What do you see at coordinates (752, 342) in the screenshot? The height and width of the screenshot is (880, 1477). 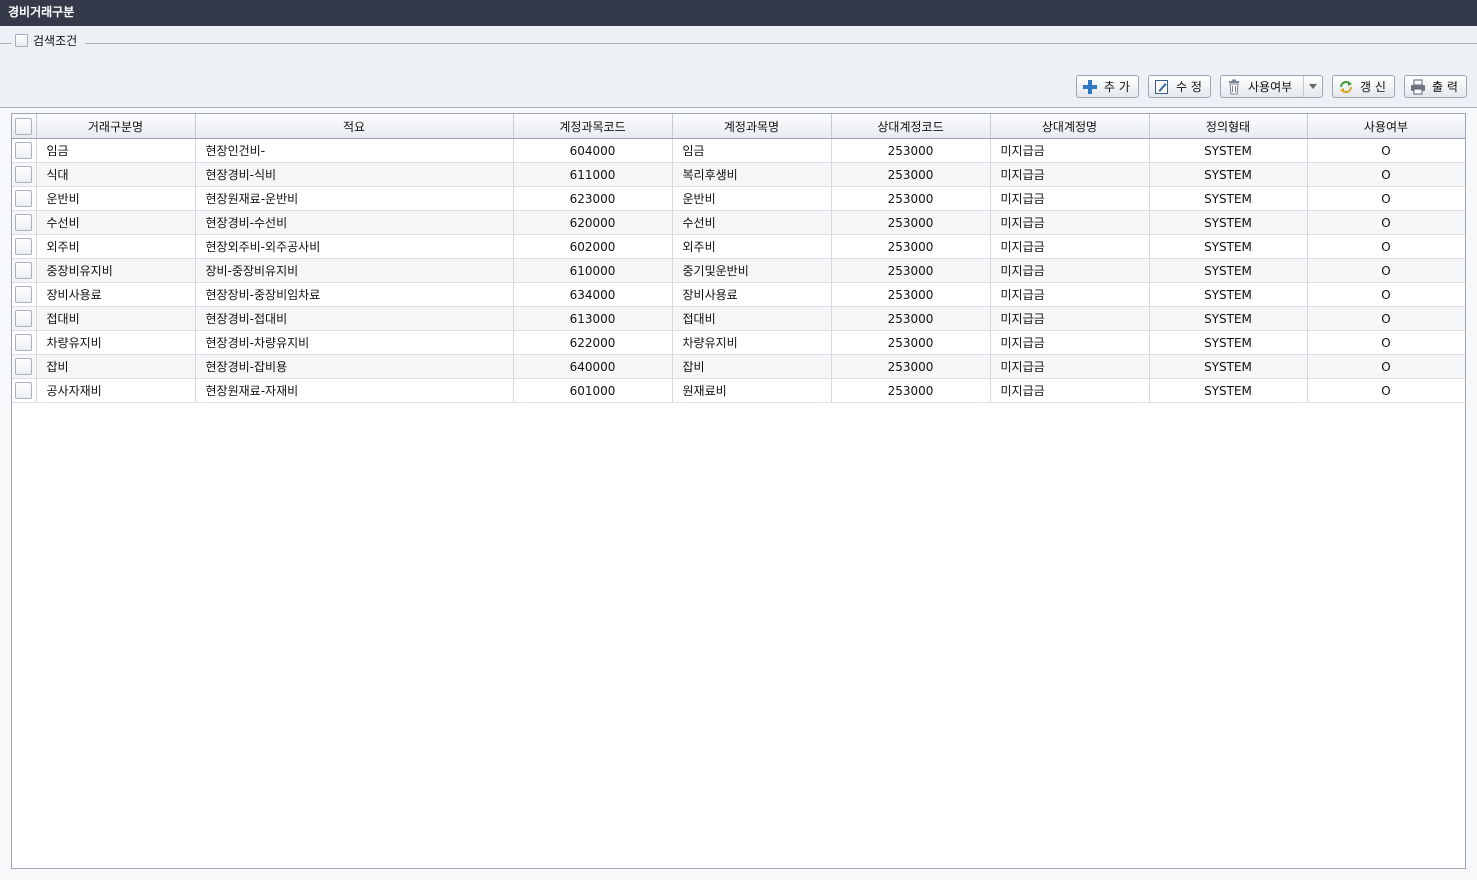 I see `table-cell: 차량유지비` at bounding box center [752, 342].